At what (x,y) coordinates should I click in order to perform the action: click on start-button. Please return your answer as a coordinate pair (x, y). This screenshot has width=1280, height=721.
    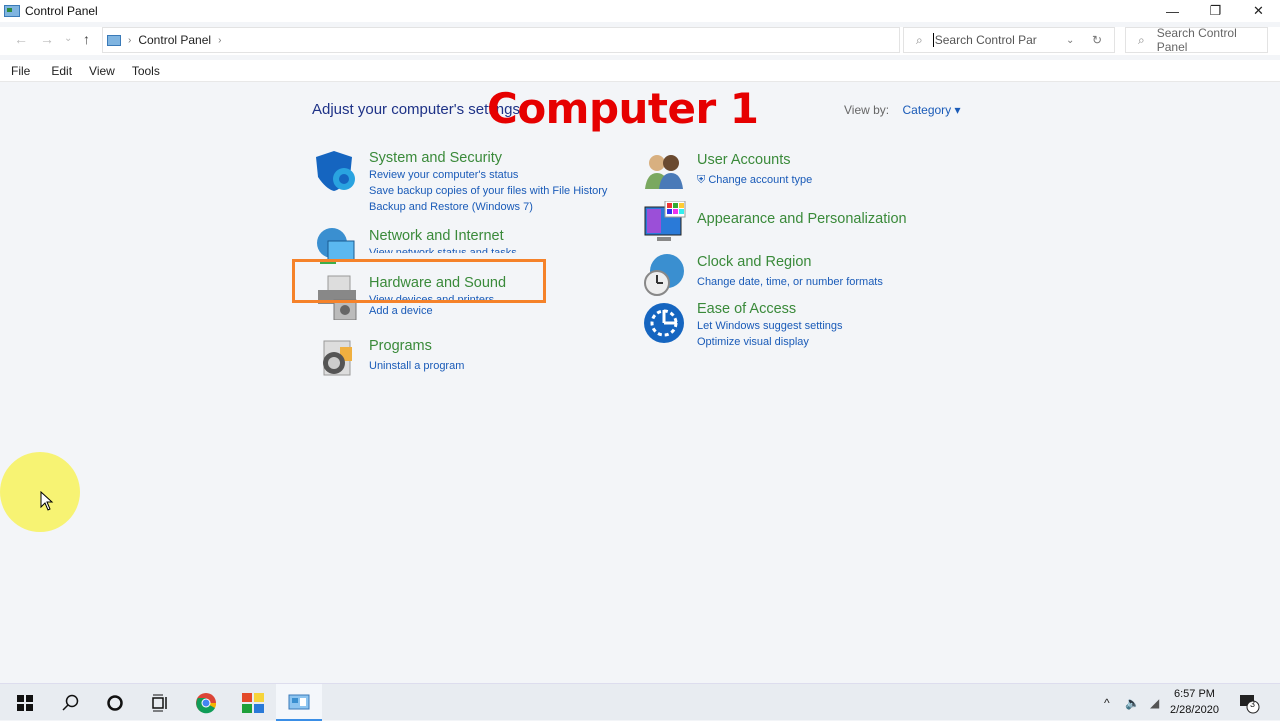
    Looking at the image, I should click on (25, 702).